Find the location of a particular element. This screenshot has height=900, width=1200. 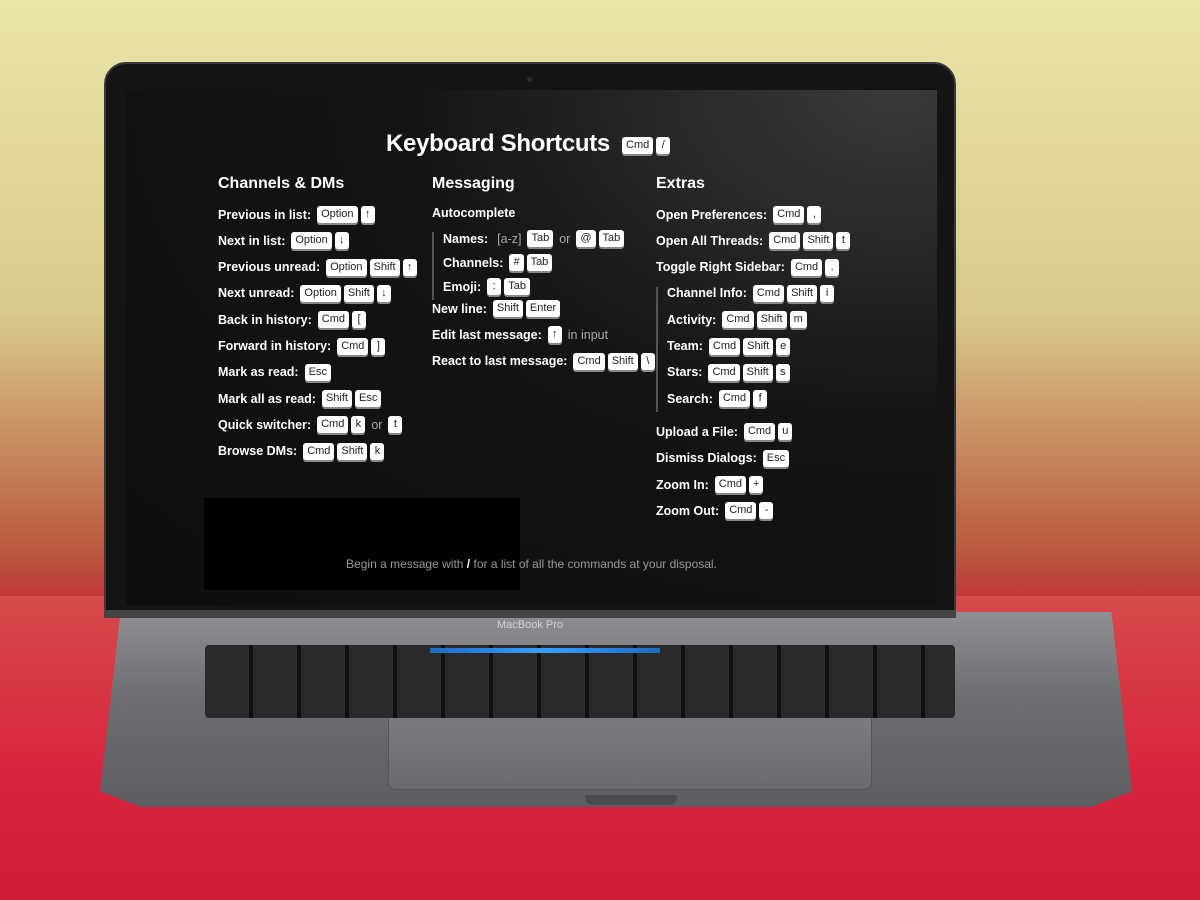

group-divider is located at coordinates (657, 349).